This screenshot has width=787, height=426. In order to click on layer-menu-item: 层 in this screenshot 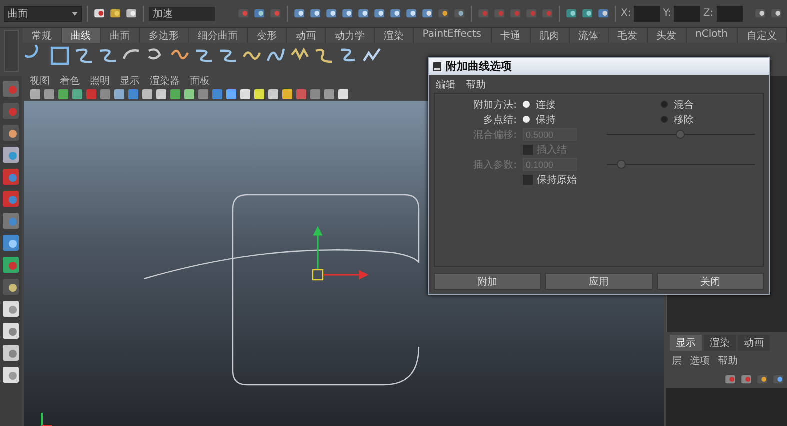, I will do `click(677, 361)`.